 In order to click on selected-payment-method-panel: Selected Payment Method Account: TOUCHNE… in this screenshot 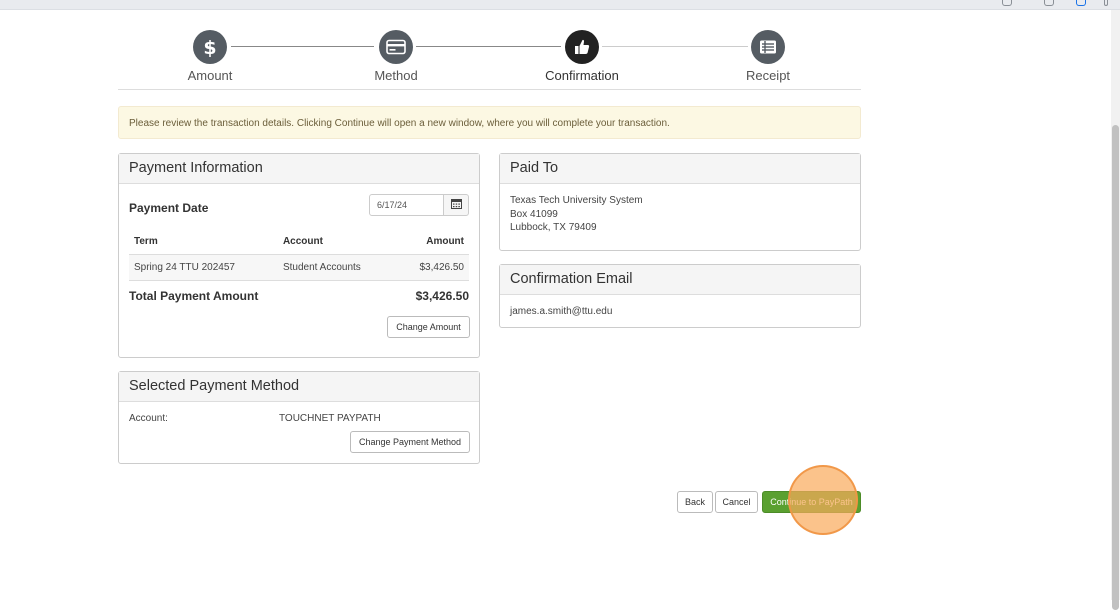, I will do `click(299, 417)`.